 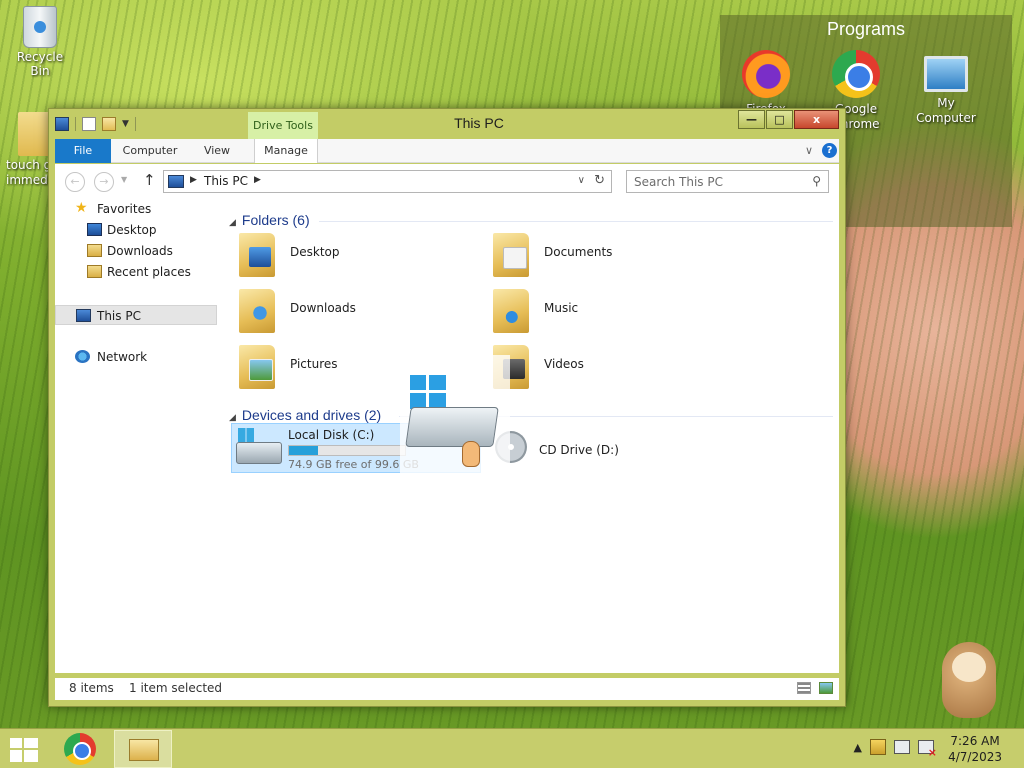 What do you see at coordinates (119, 316) in the screenshot?
I see `nav-label: This PC` at bounding box center [119, 316].